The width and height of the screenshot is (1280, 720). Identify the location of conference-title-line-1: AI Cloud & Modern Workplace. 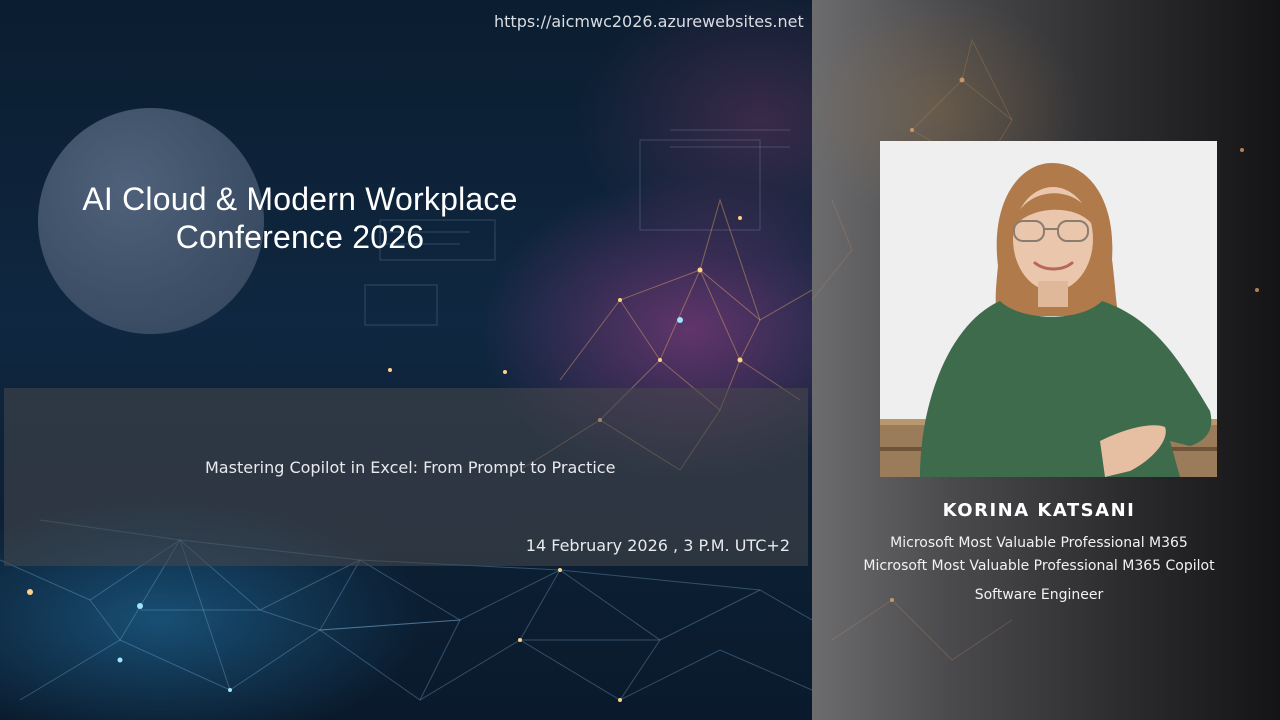
(300, 199).